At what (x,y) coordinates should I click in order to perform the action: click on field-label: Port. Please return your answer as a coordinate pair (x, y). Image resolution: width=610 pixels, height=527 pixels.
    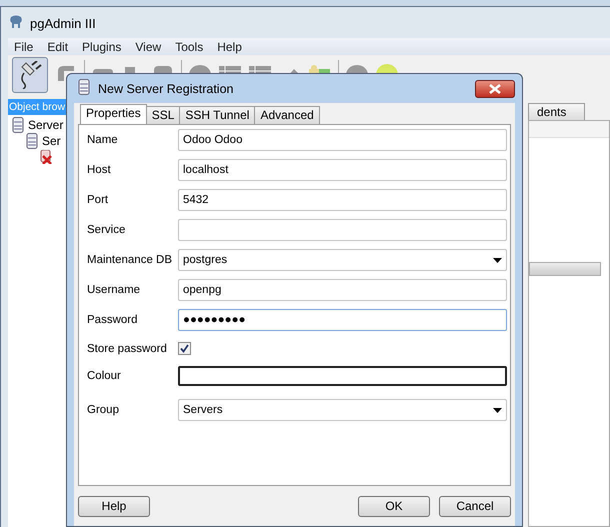
    Looking at the image, I should click on (98, 200).